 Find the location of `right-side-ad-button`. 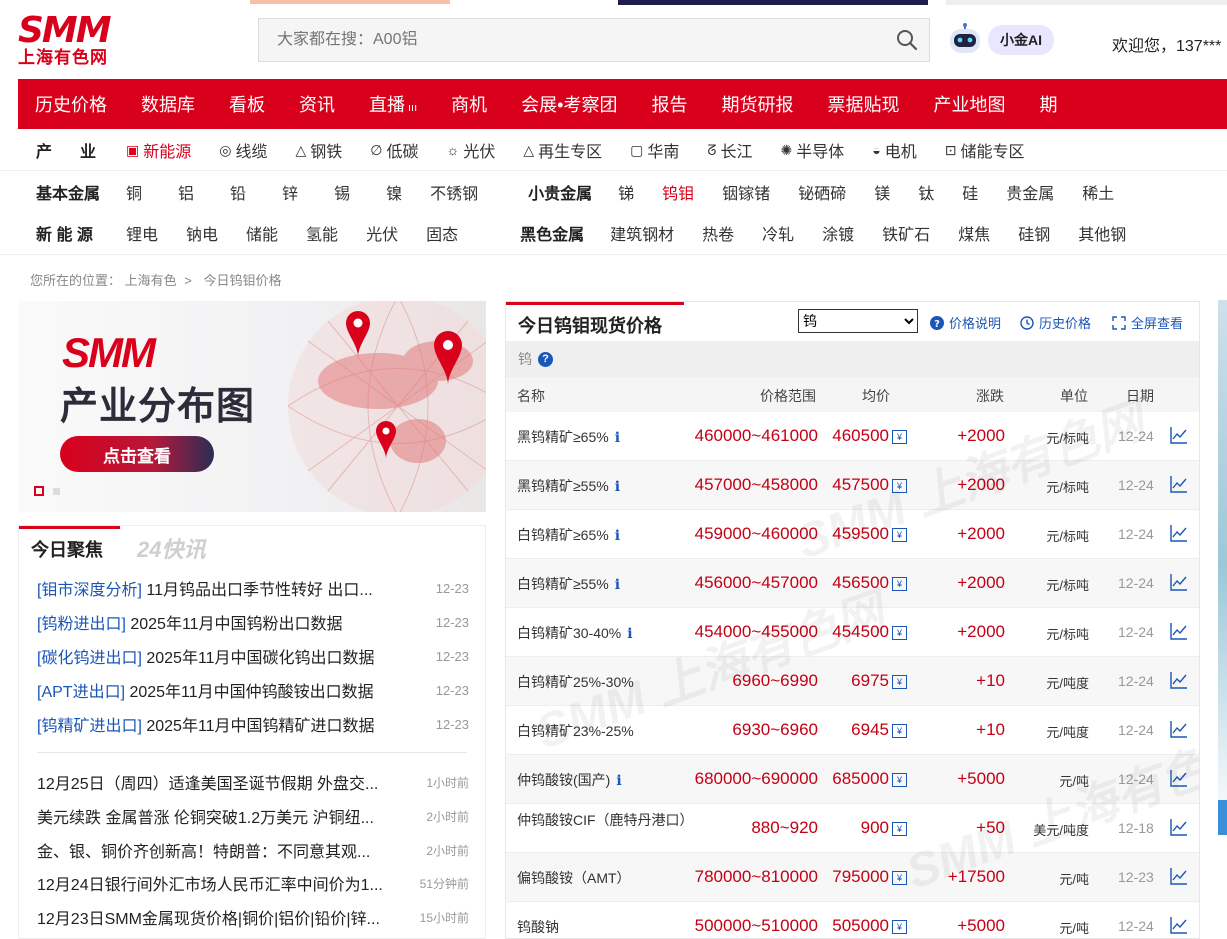

right-side-ad-button is located at coordinates (1222, 817).